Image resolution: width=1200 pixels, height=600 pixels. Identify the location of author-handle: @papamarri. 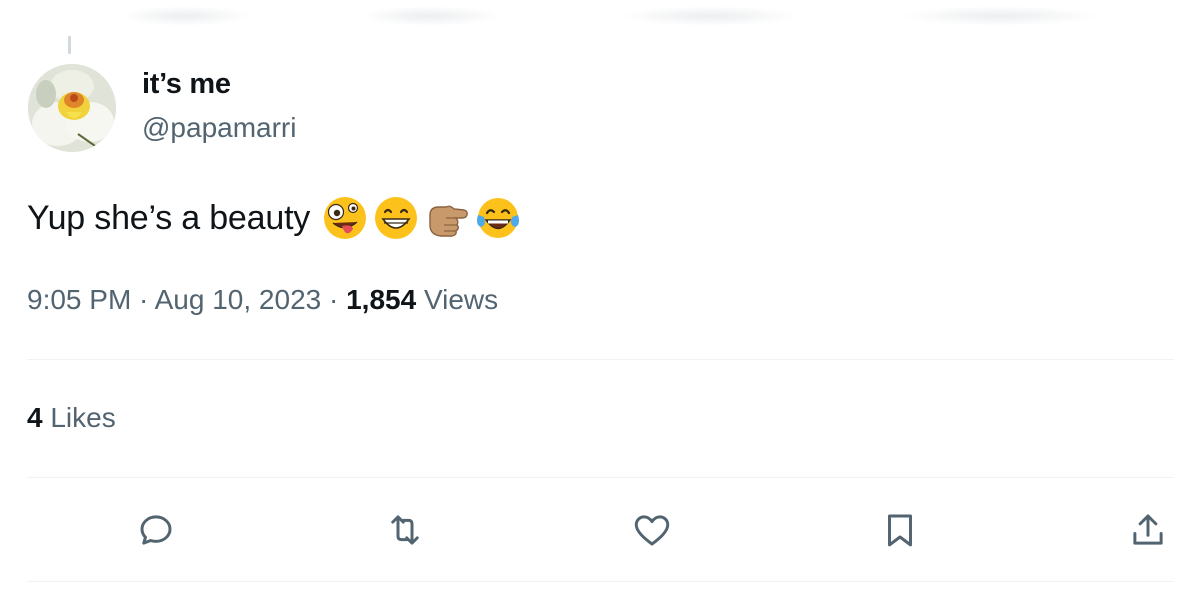
(219, 128).